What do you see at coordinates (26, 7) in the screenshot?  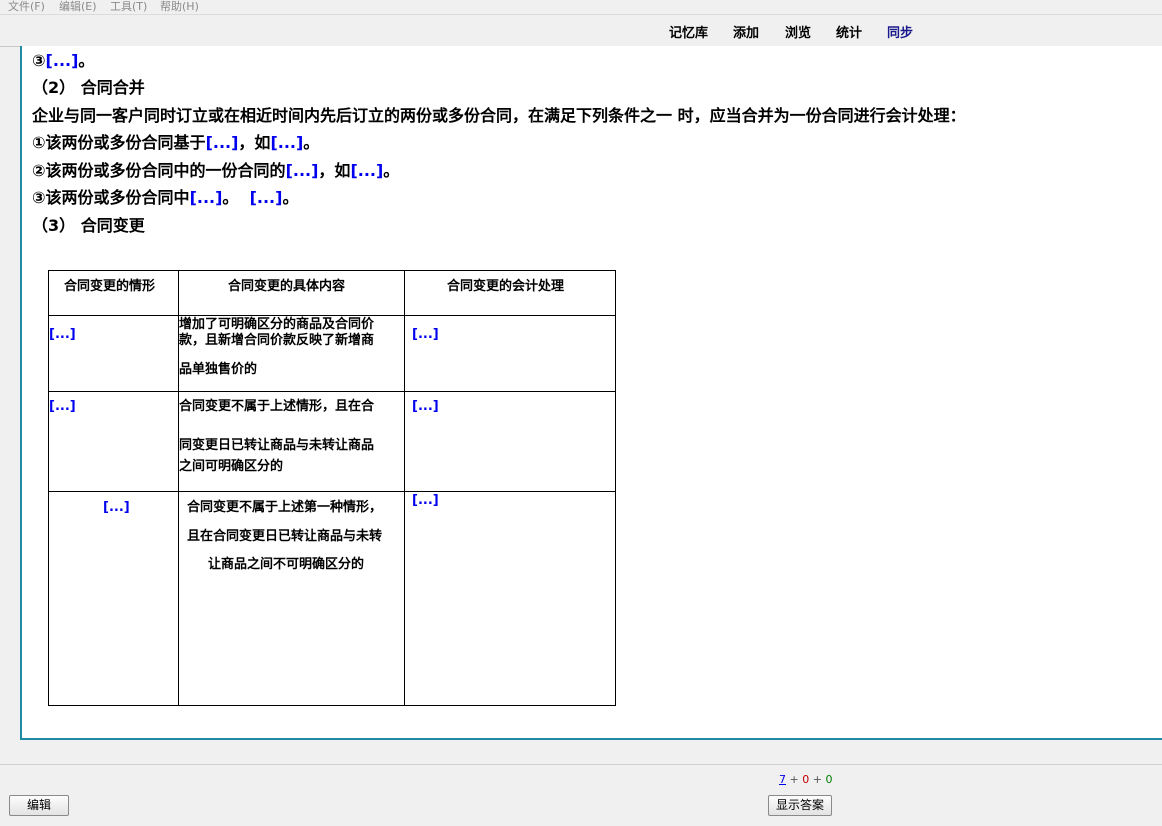 I see `menu-file: 文件(F)` at bounding box center [26, 7].